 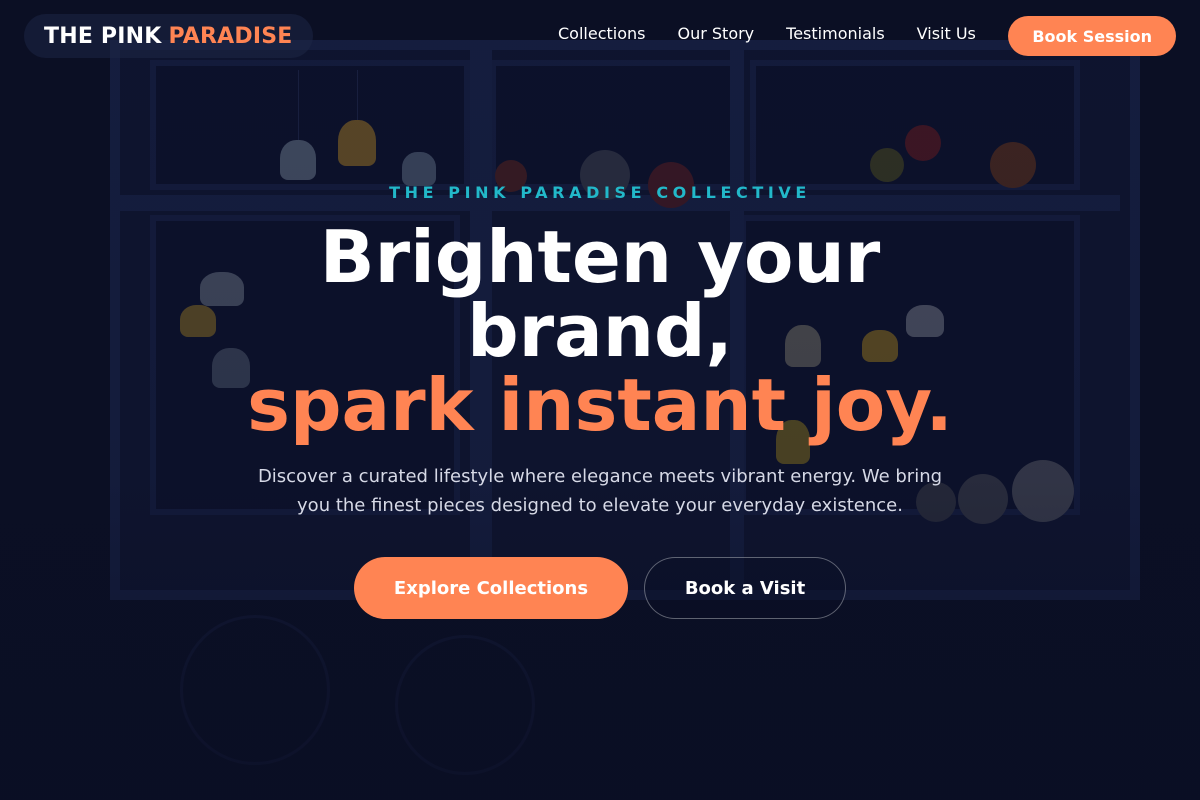 I want to click on nav-link-visit-us: Visit Us, so click(x=946, y=33).